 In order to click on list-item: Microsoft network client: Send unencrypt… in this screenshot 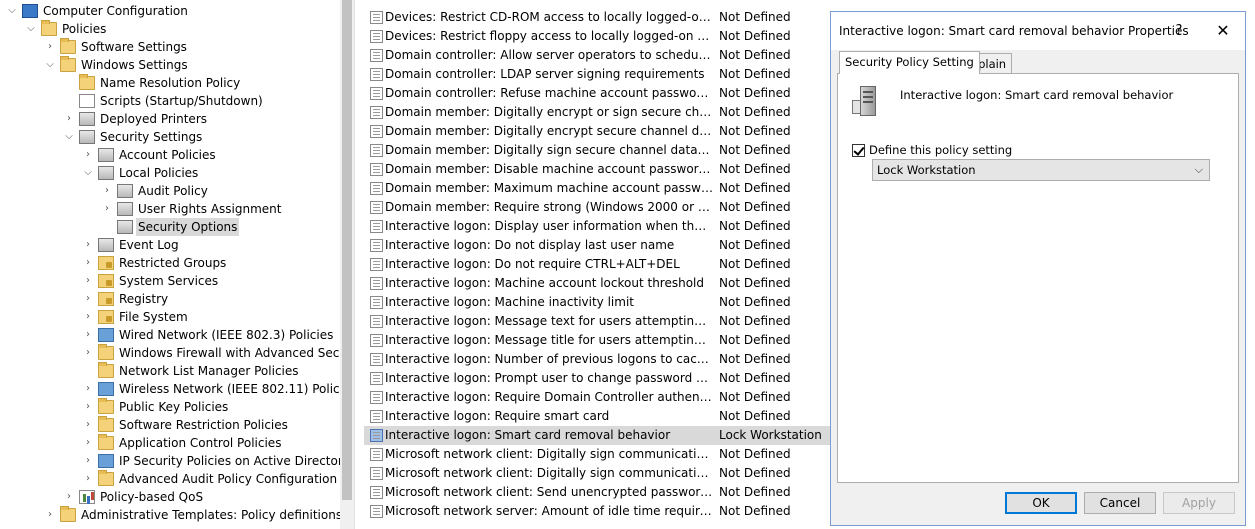, I will do `click(597, 492)`.